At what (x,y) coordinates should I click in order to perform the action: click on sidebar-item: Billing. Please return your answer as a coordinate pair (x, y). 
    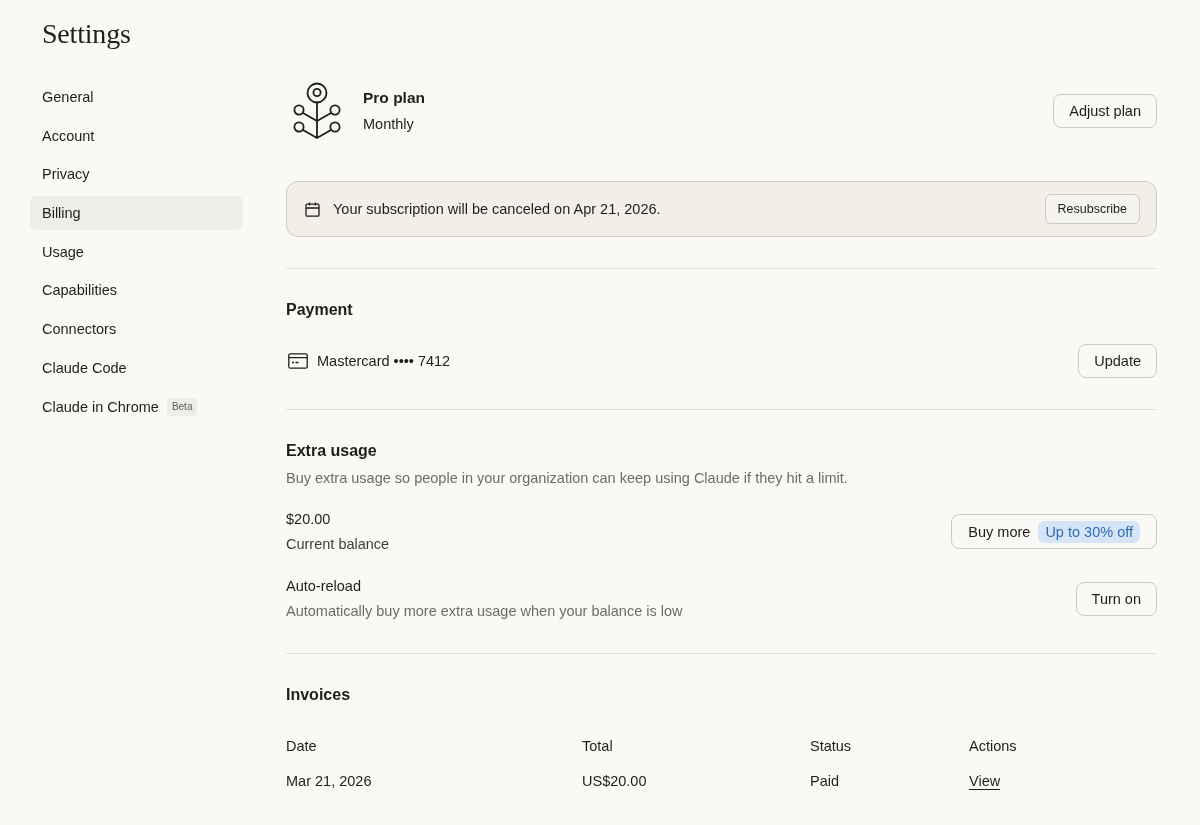
    Looking at the image, I should click on (136, 213).